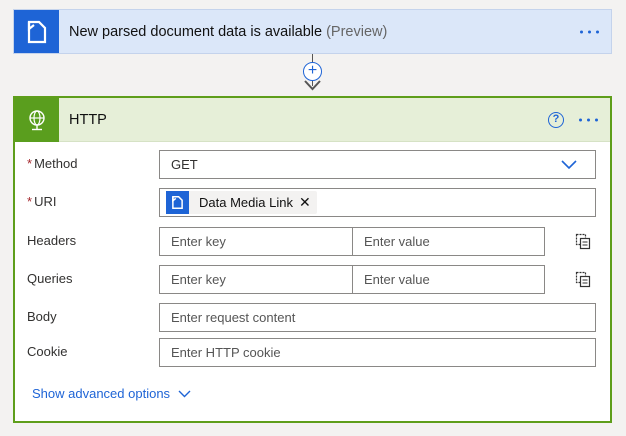  I want to click on http-card-header: HTTP ?, so click(312, 119).